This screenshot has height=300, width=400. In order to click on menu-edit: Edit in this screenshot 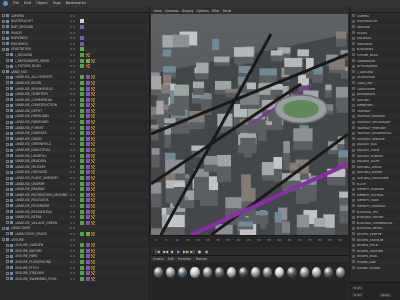, I will do `click(27, 3)`.